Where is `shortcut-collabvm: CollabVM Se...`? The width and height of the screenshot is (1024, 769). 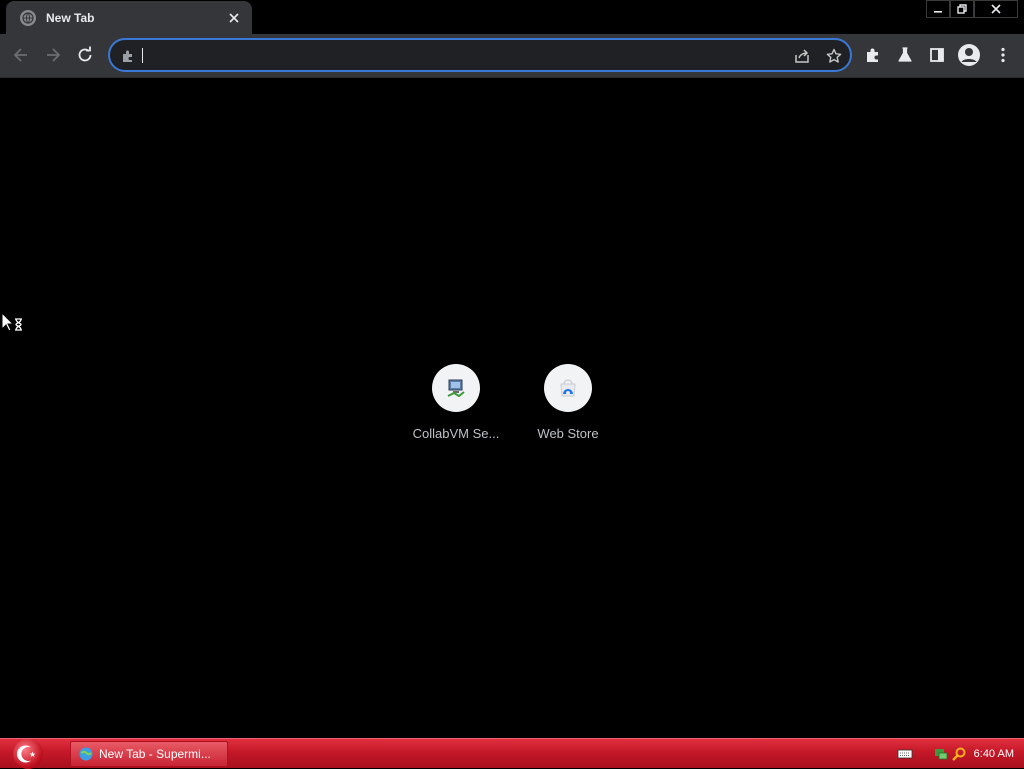
shortcut-collabvm: CollabVM Se... is located at coordinates (456, 407).